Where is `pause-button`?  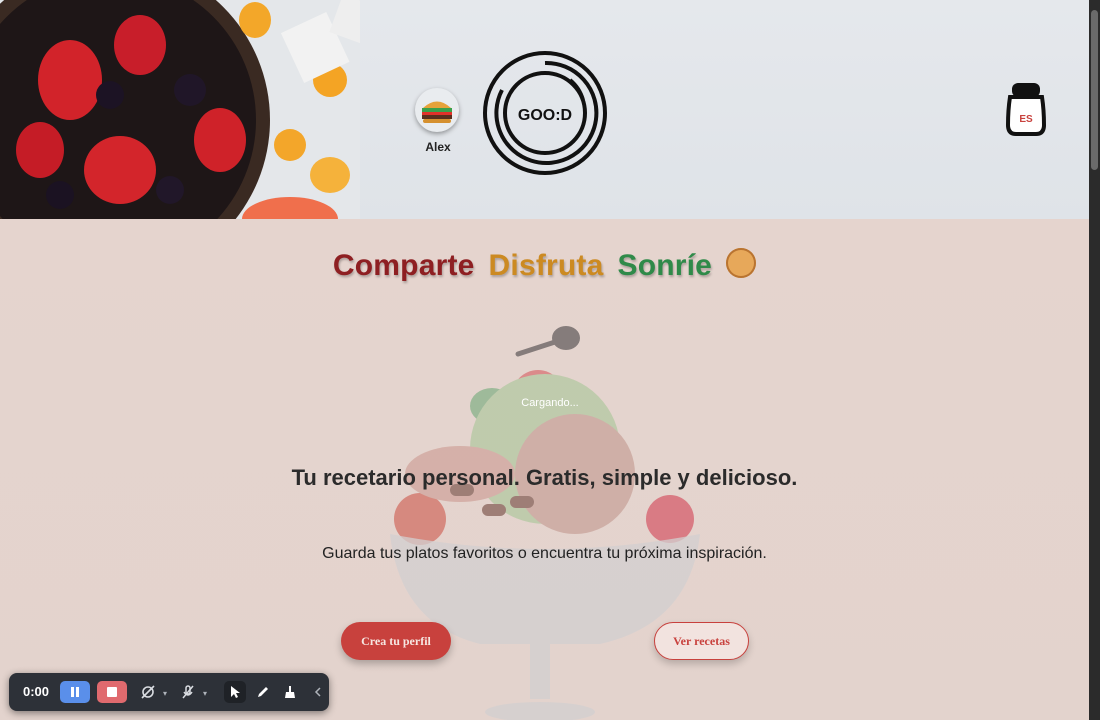 pause-button is located at coordinates (75, 692).